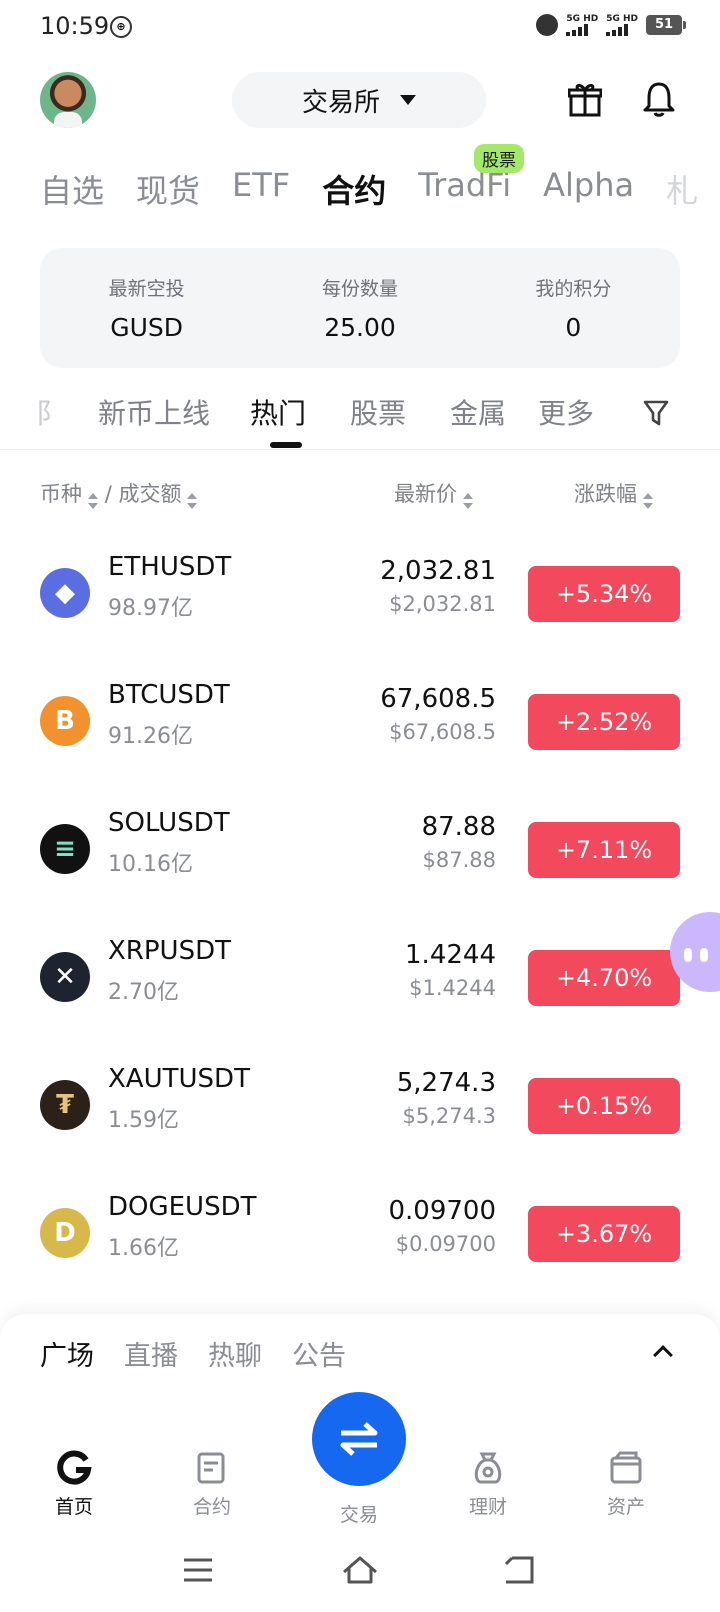 The width and height of the screenshot is (720, 1612). What do you see at coordinates (588, 190) in the screenshot?
I see `tab-alpha: Alpha` at bounding box center [588, 190].